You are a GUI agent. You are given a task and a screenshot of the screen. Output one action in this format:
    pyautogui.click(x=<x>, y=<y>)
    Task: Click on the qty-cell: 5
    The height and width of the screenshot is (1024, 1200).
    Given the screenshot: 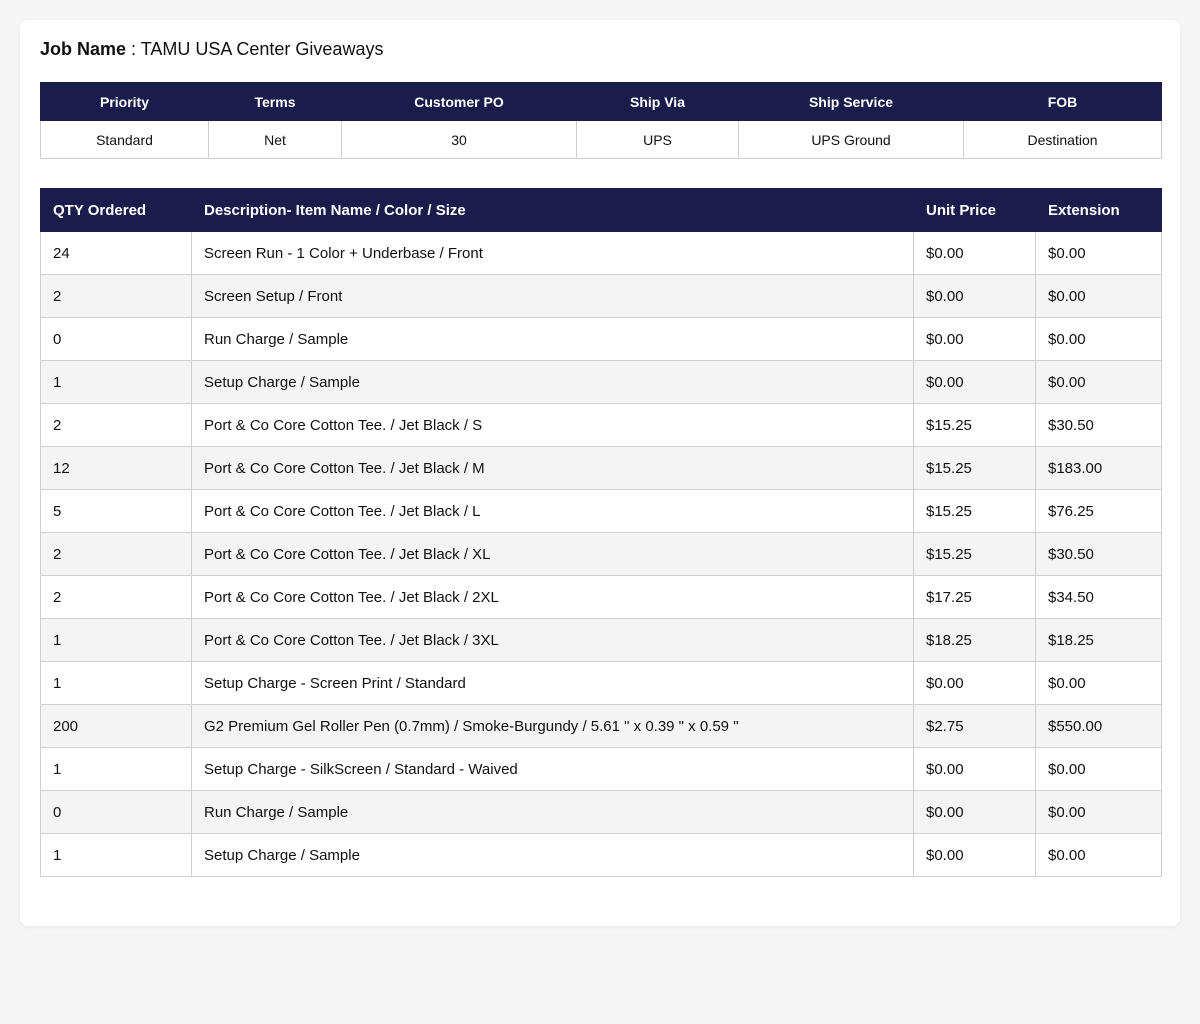 What is the action you would take?
    pyautogui.click(x=116, y=511)
    